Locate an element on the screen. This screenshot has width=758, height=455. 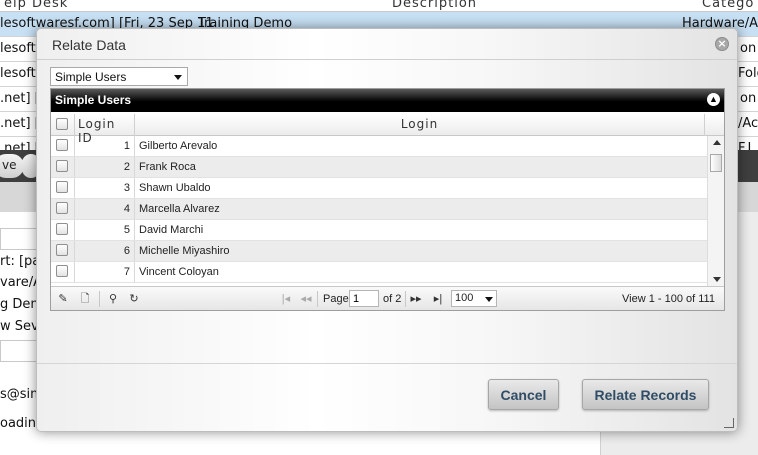
background-grid-header: elp Desk Description Catego is located at coordinates (379, 6).